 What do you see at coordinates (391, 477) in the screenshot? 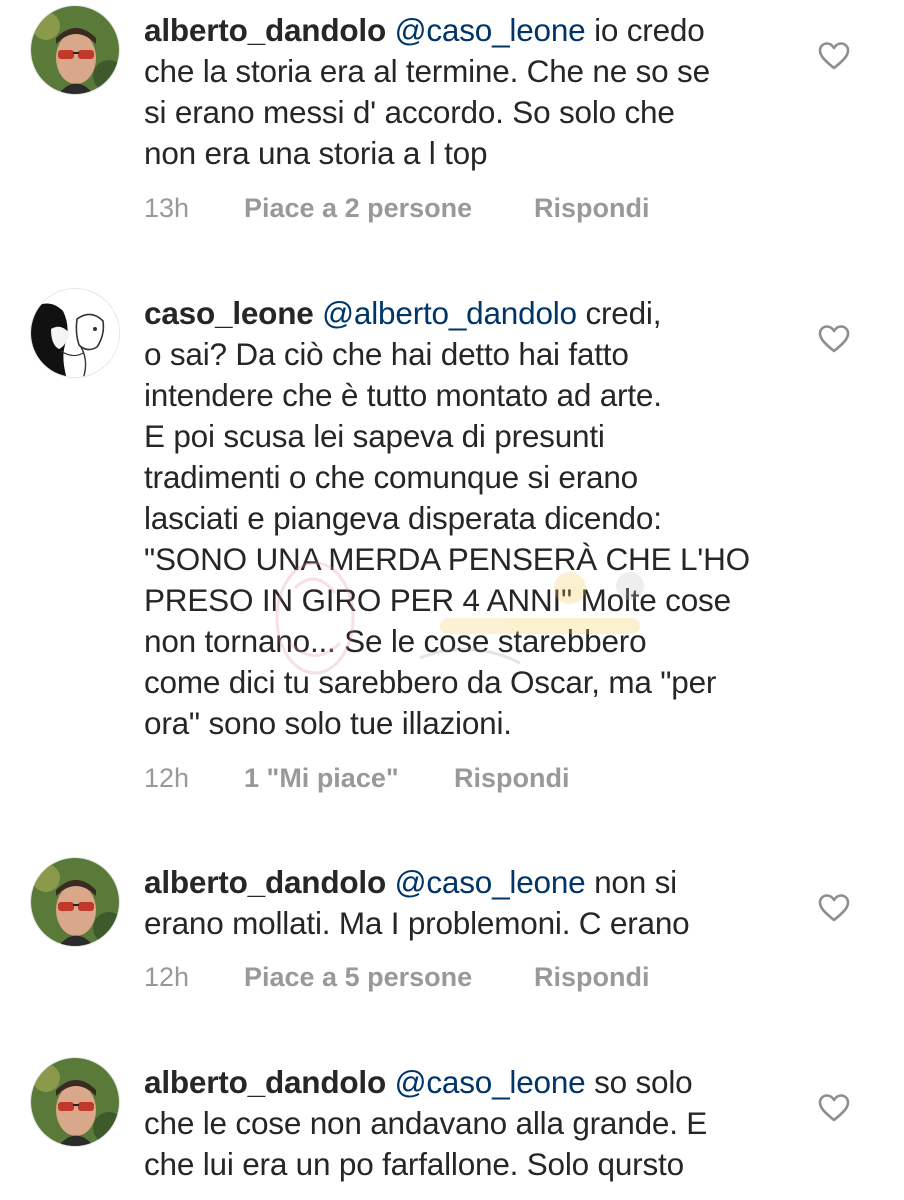
I see `comment-body: tradimenti o che comunque si erano` at bounding box center [391, 477].